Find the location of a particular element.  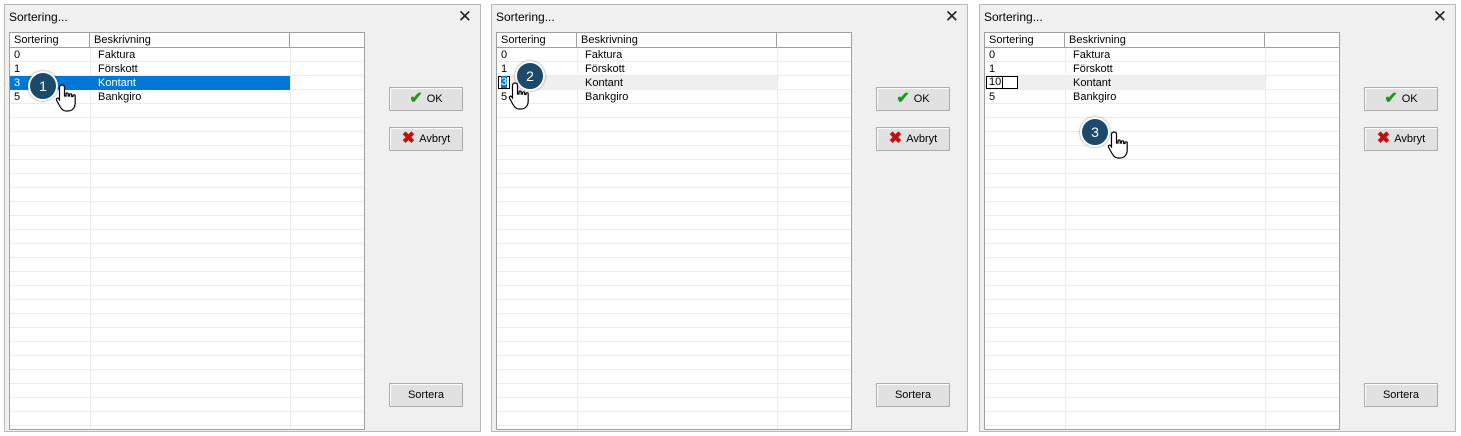

text-caret is located at coordinates (1003, 82).